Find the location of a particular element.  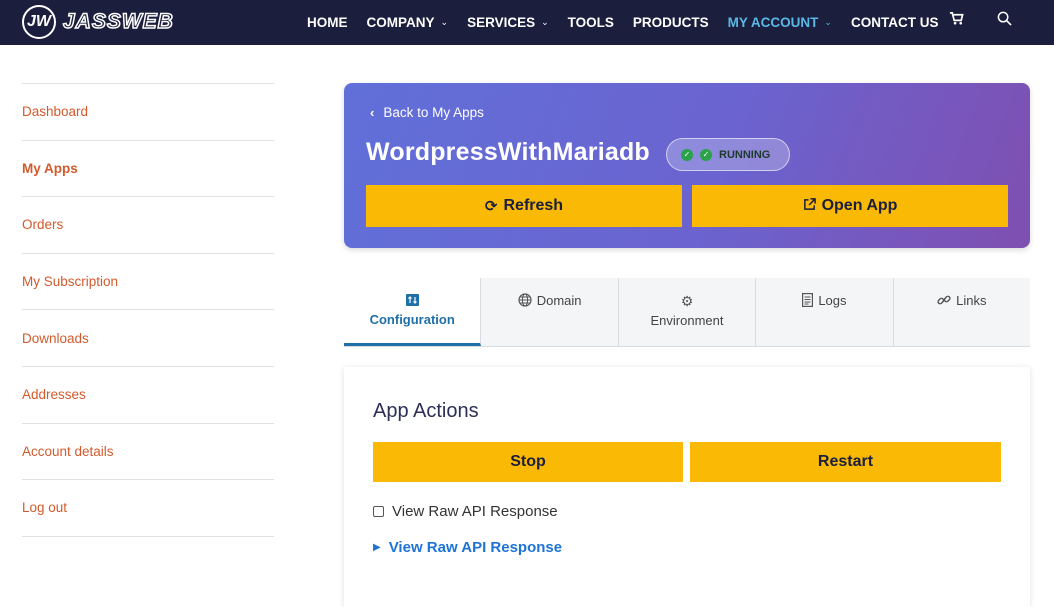

menu-label: TOOLS is located at coordinates (590, 22).